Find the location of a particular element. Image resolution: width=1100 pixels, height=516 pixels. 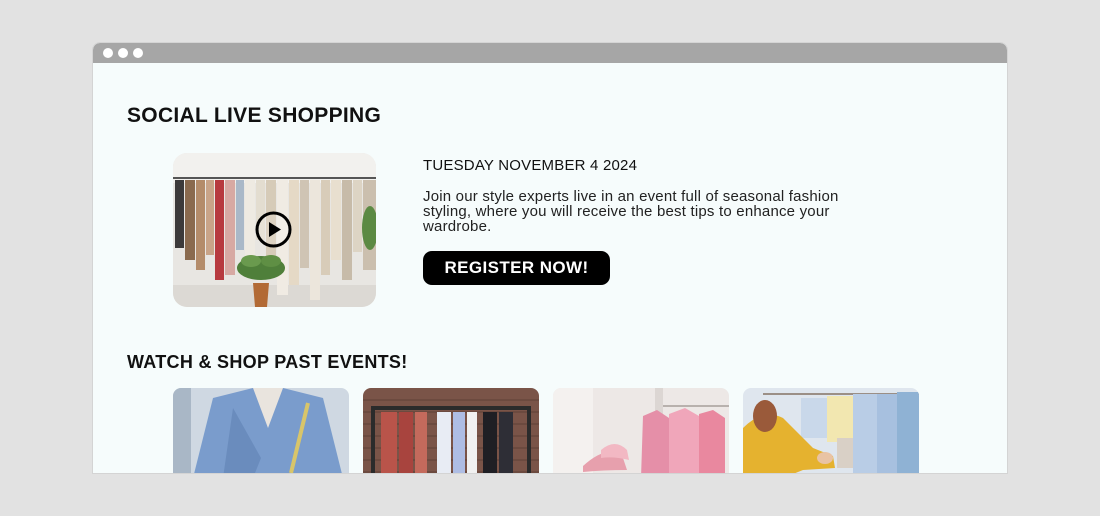

clothing-rack-brick-photo is located at coordinates (451, 430).